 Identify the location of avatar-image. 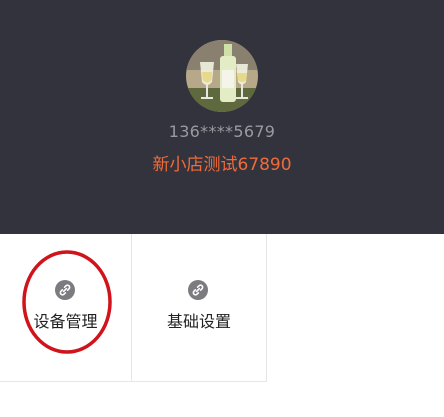
(222, 76).